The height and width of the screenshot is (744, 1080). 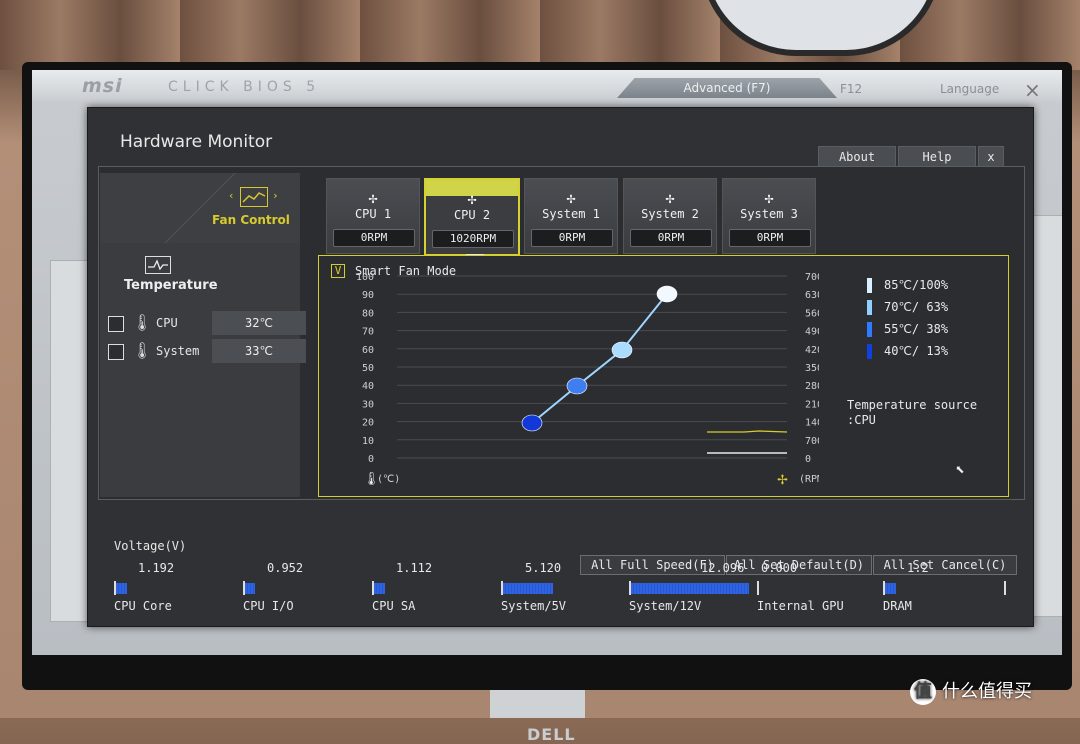 What do you see at coordinates (937, 157) in the screenshot?
I see `help-button: Help` at bounding box center [937, 157].